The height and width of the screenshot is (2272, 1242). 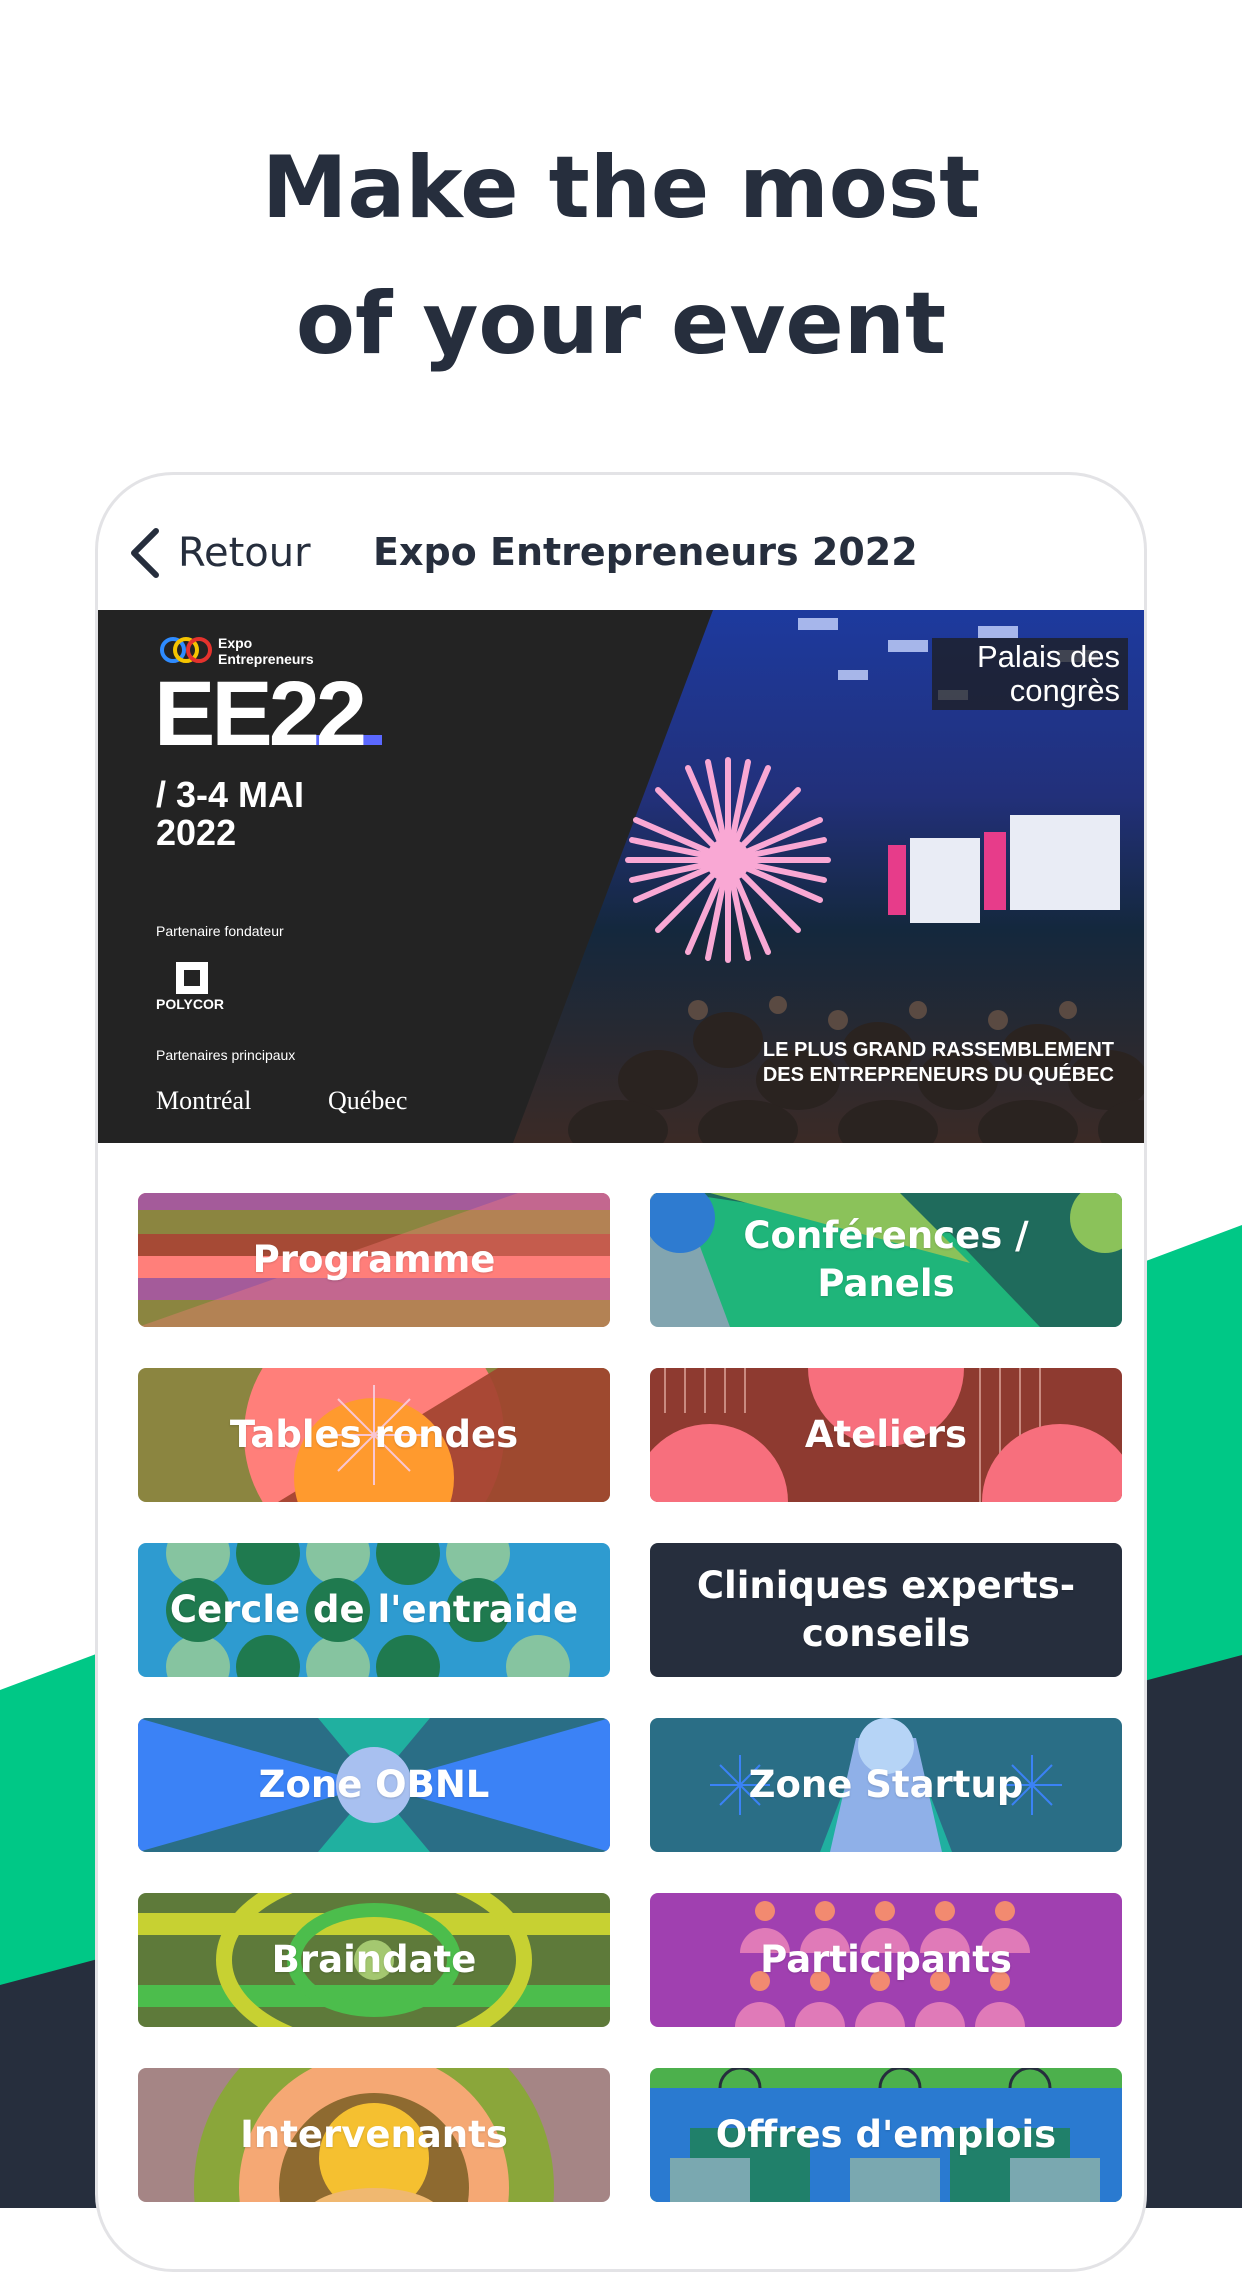 I want to click on tile-tables-rondes-label: Tables rondes, so click(x=374, y=1434).